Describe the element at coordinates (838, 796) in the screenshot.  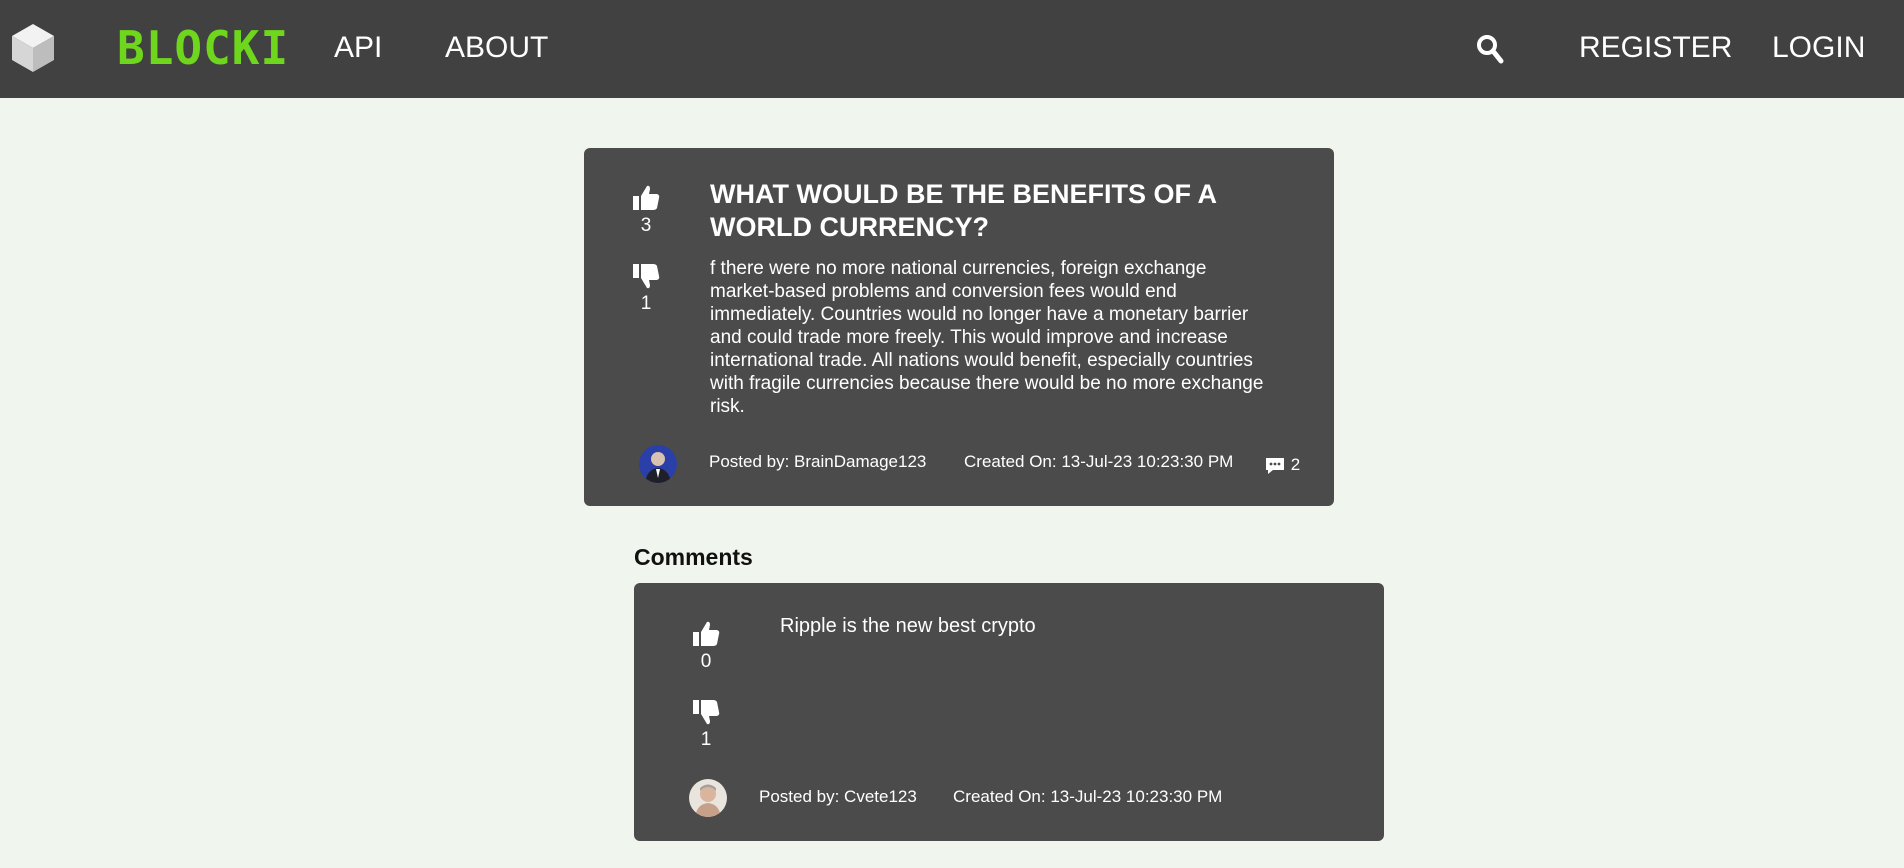
I see `comment-author: Posted by: Cvete123` at that location.